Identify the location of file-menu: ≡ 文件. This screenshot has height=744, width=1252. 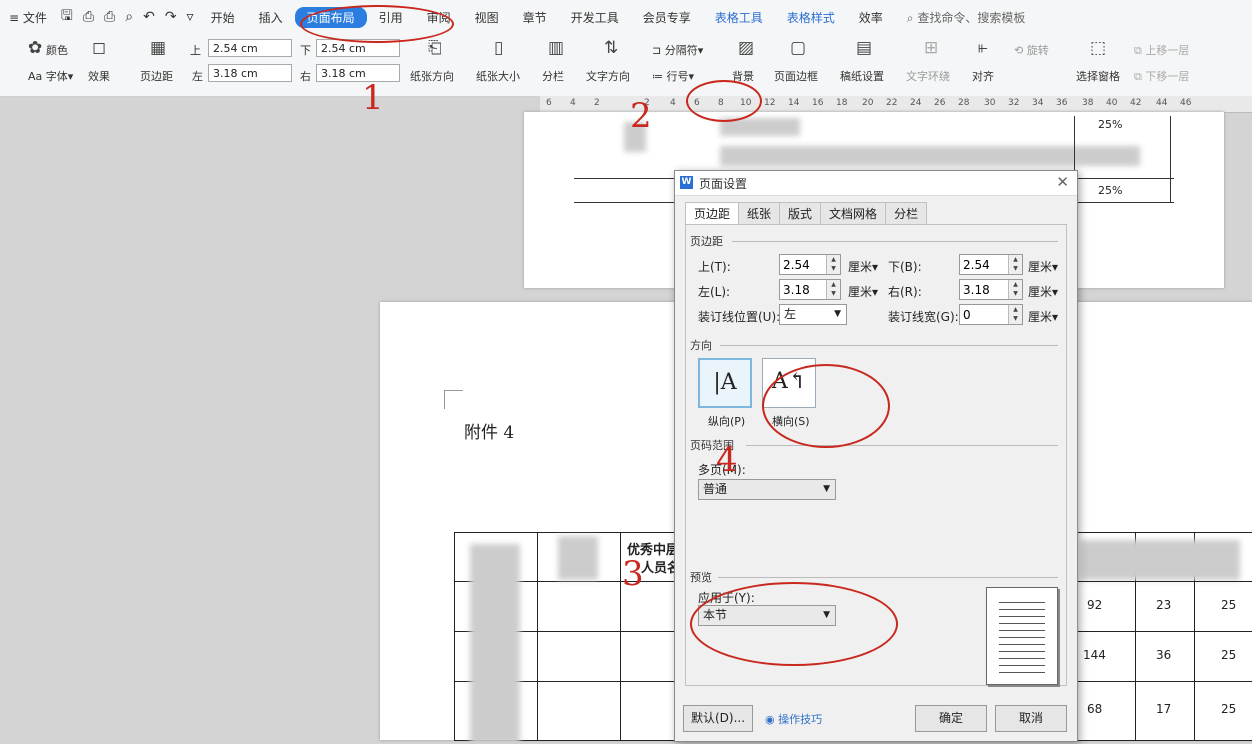
(28, 17).